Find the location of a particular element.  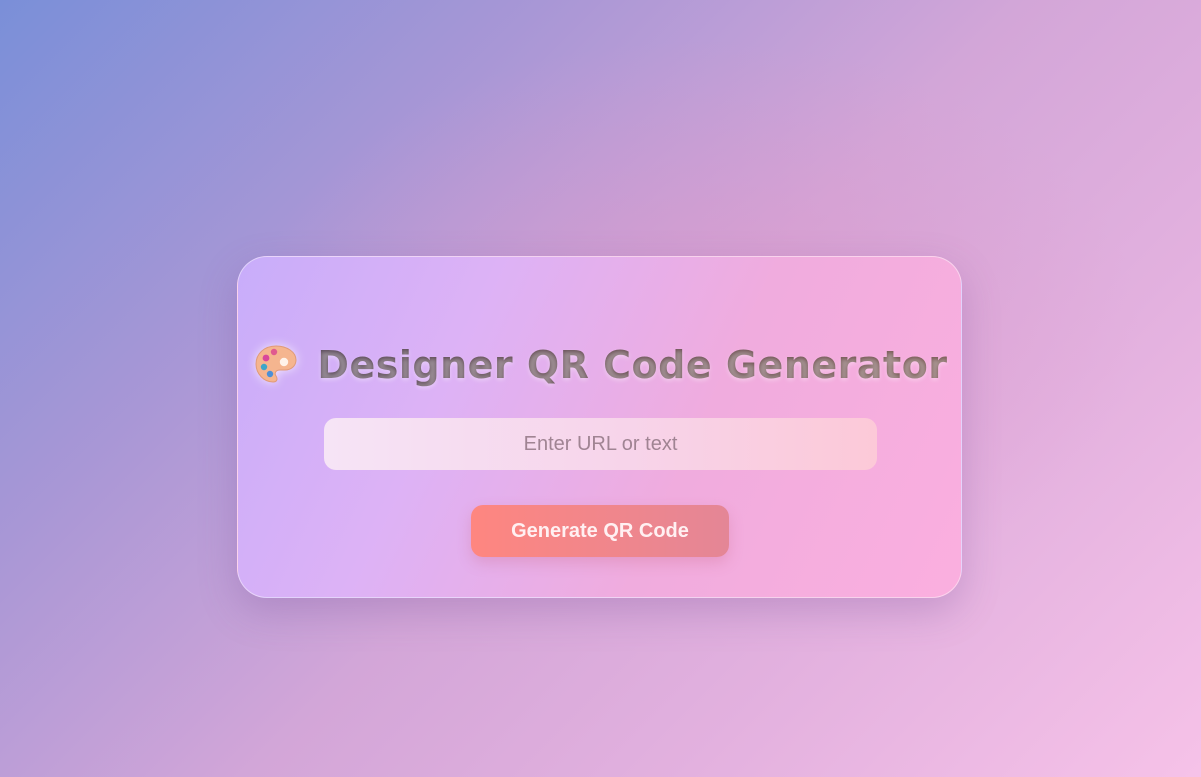

palette-icon is located at coordinates (276, 365).